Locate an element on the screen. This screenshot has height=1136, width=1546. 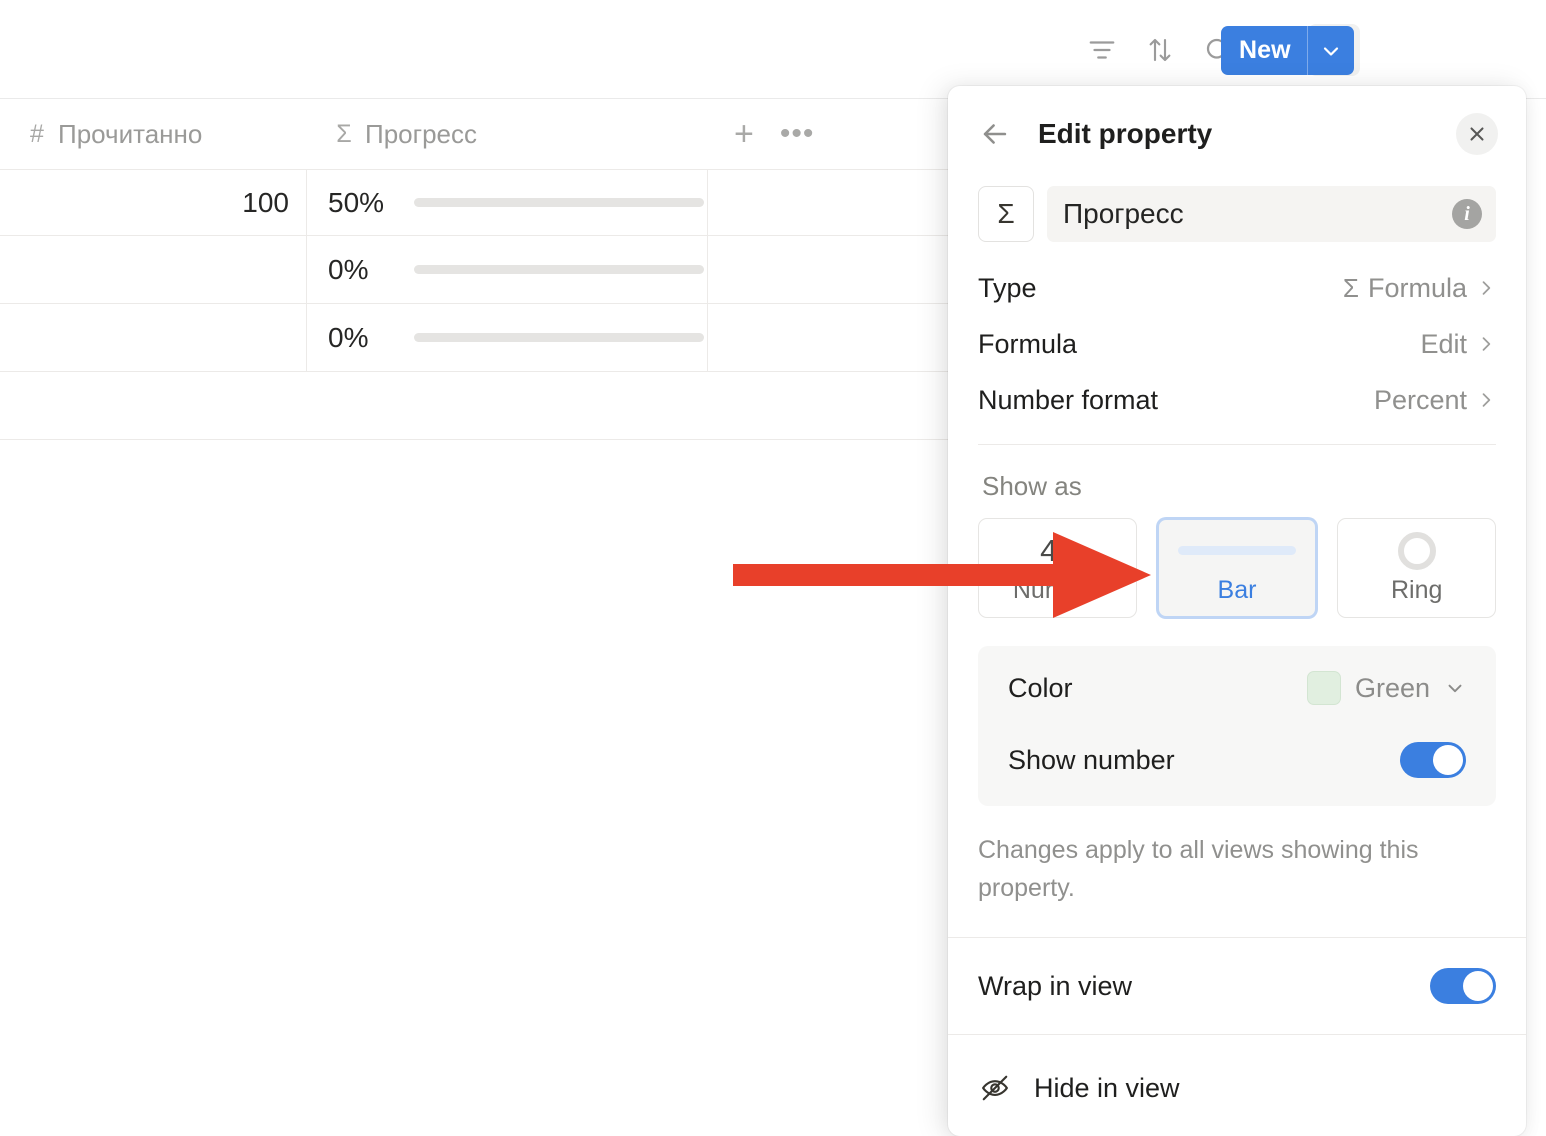
row-value: Percent is located at coordinates (1420, 399).